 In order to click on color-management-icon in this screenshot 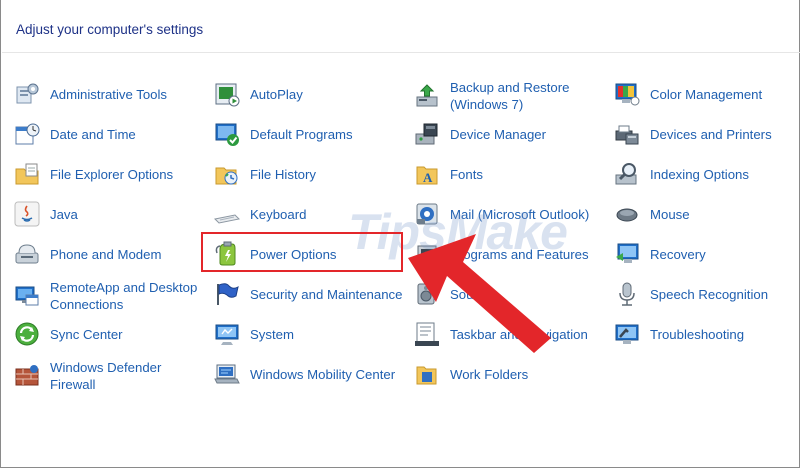, I will do `click(627, 94)`.